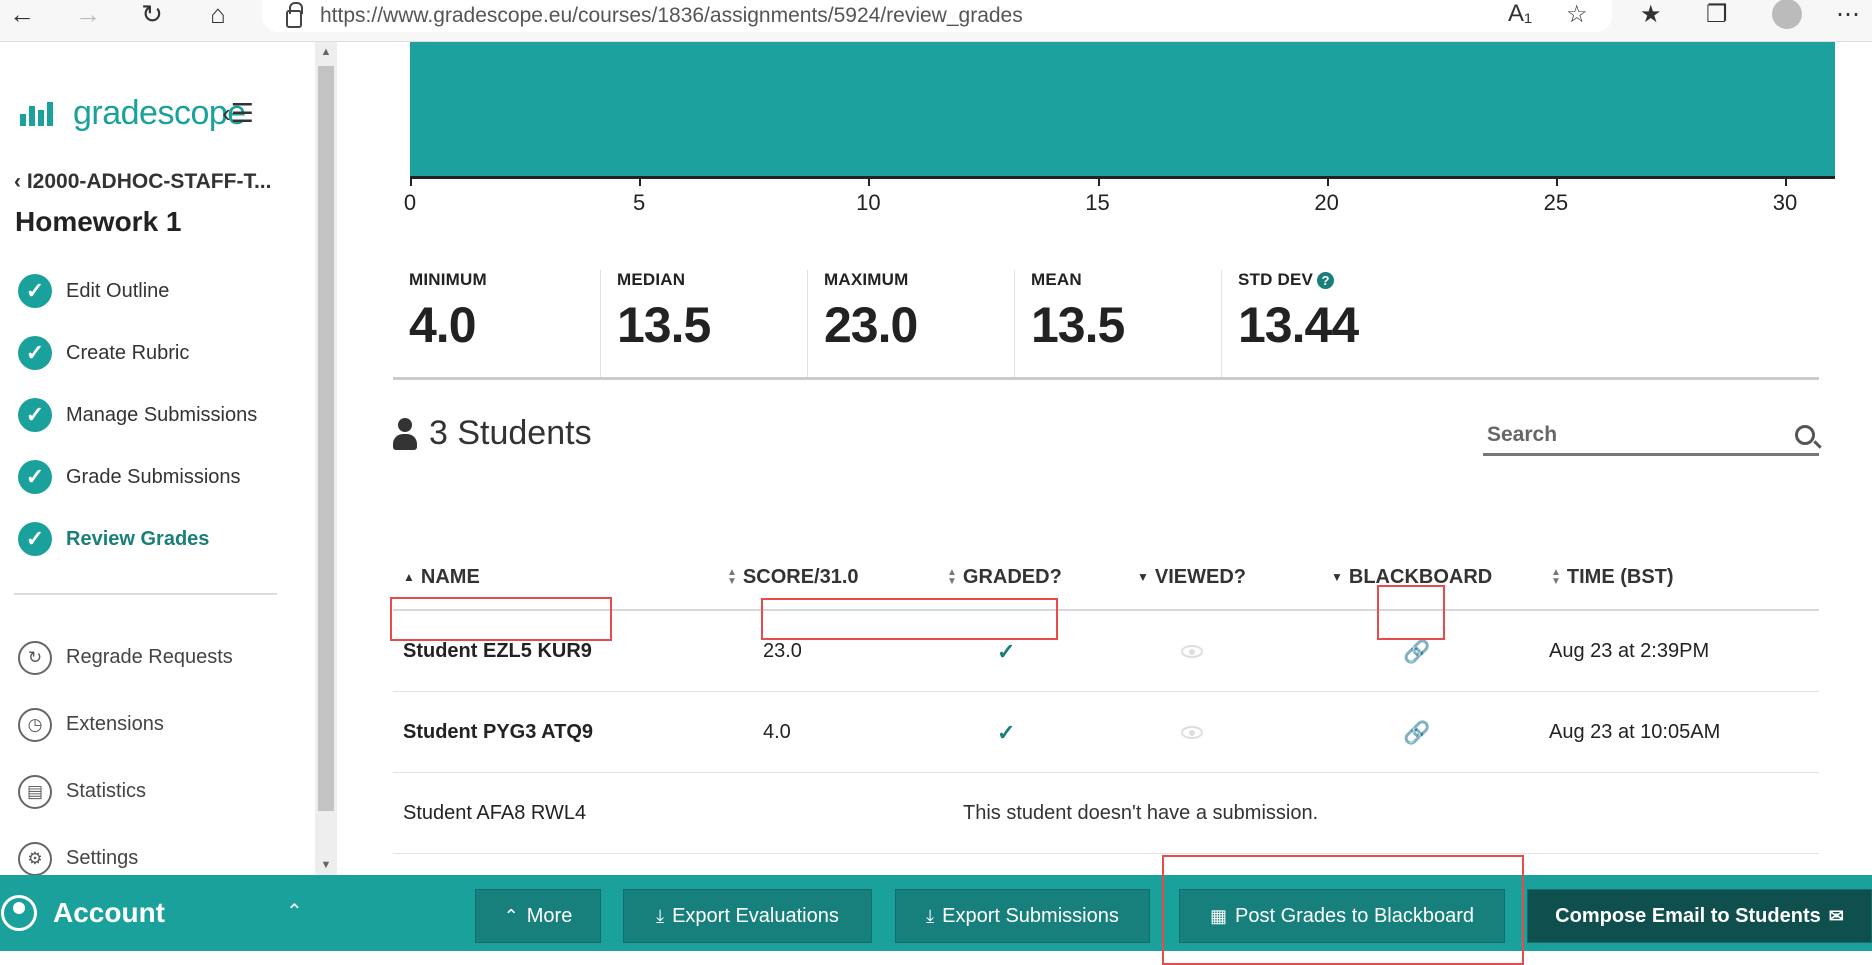 This screenshot has width=1872, height=965. What do you see at coordinates (1326, 280) in the screenshot?
I see `help-icon: ?` at bounding box center [1326, 280].